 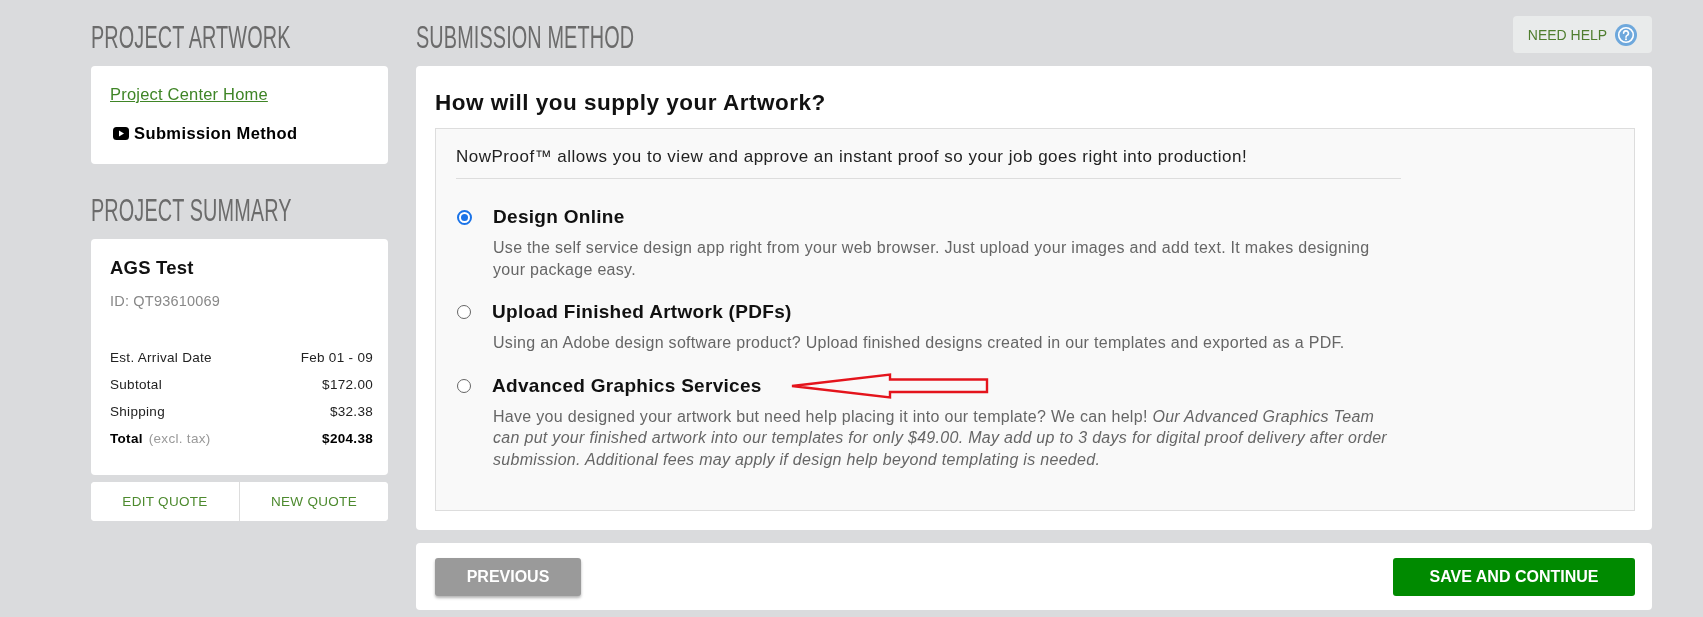 What do you see at coordinates (351, 412) in the screenshot?
I see `summary-value: $32.38` at bounding box center [351, 412].